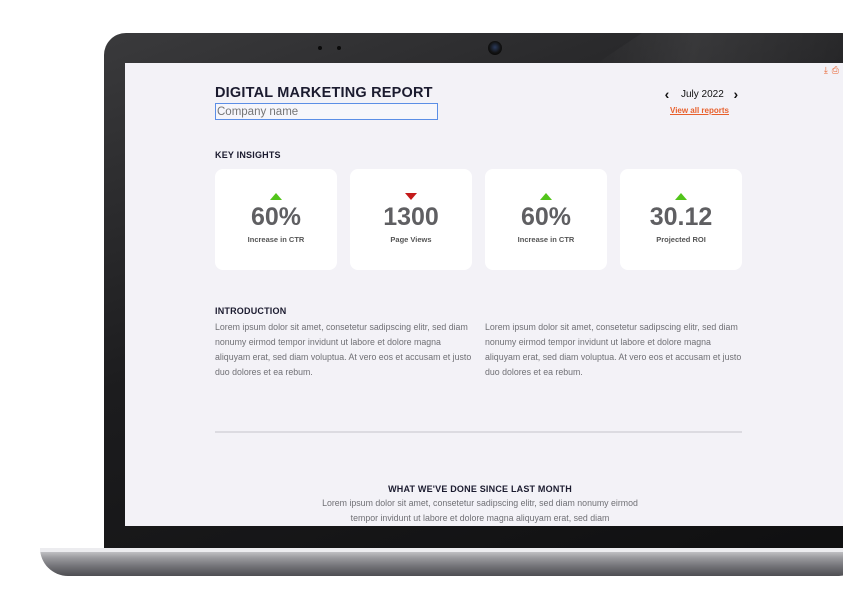  What do you see at coordinates (835, 70) in the screenshot?
I see `print-icon: ⎙` at bounding box center [835, 70].